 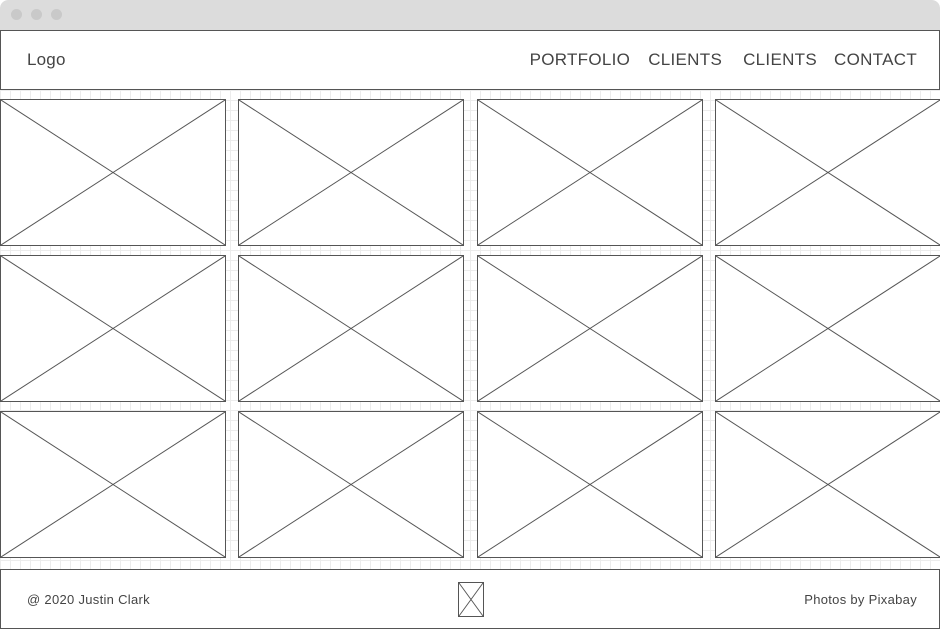 I want to click on site-footer: @ 2020 Justin Clark Photos by Pixabay, so click(x=470, y=599).